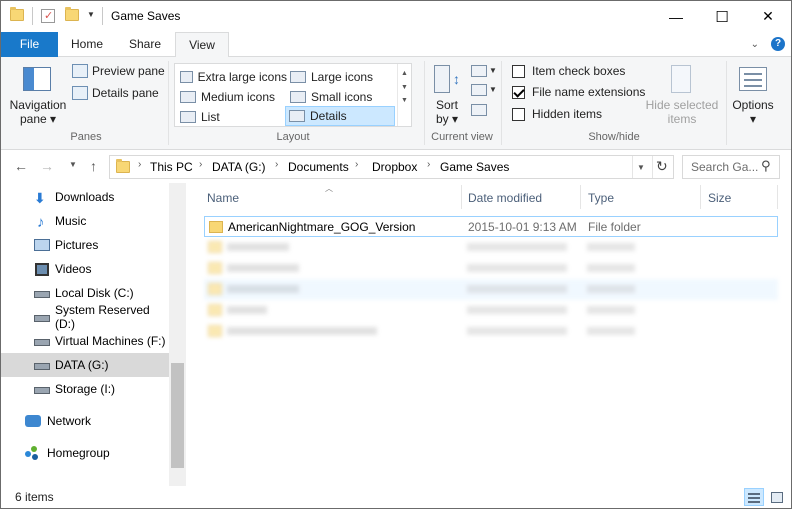  I want to click on hidden-items-checkbox, so click(518, 114).